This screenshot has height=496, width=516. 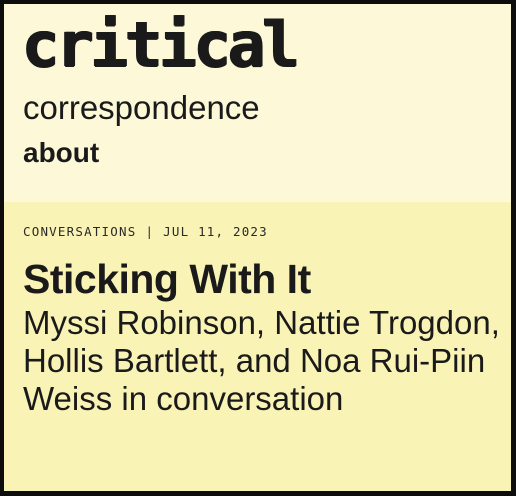 I want to click on article-category: CONVERSATIONS, so click(x=79, y=231).